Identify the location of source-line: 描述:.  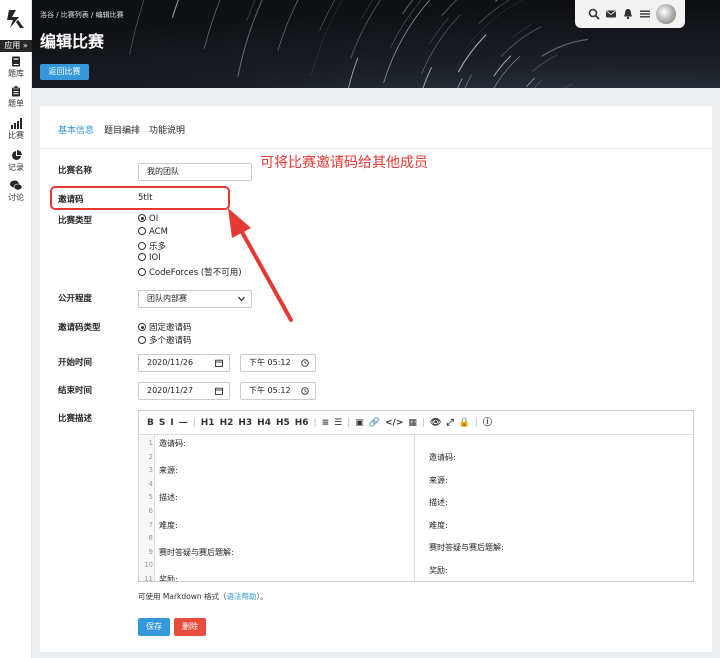
(168, 498).